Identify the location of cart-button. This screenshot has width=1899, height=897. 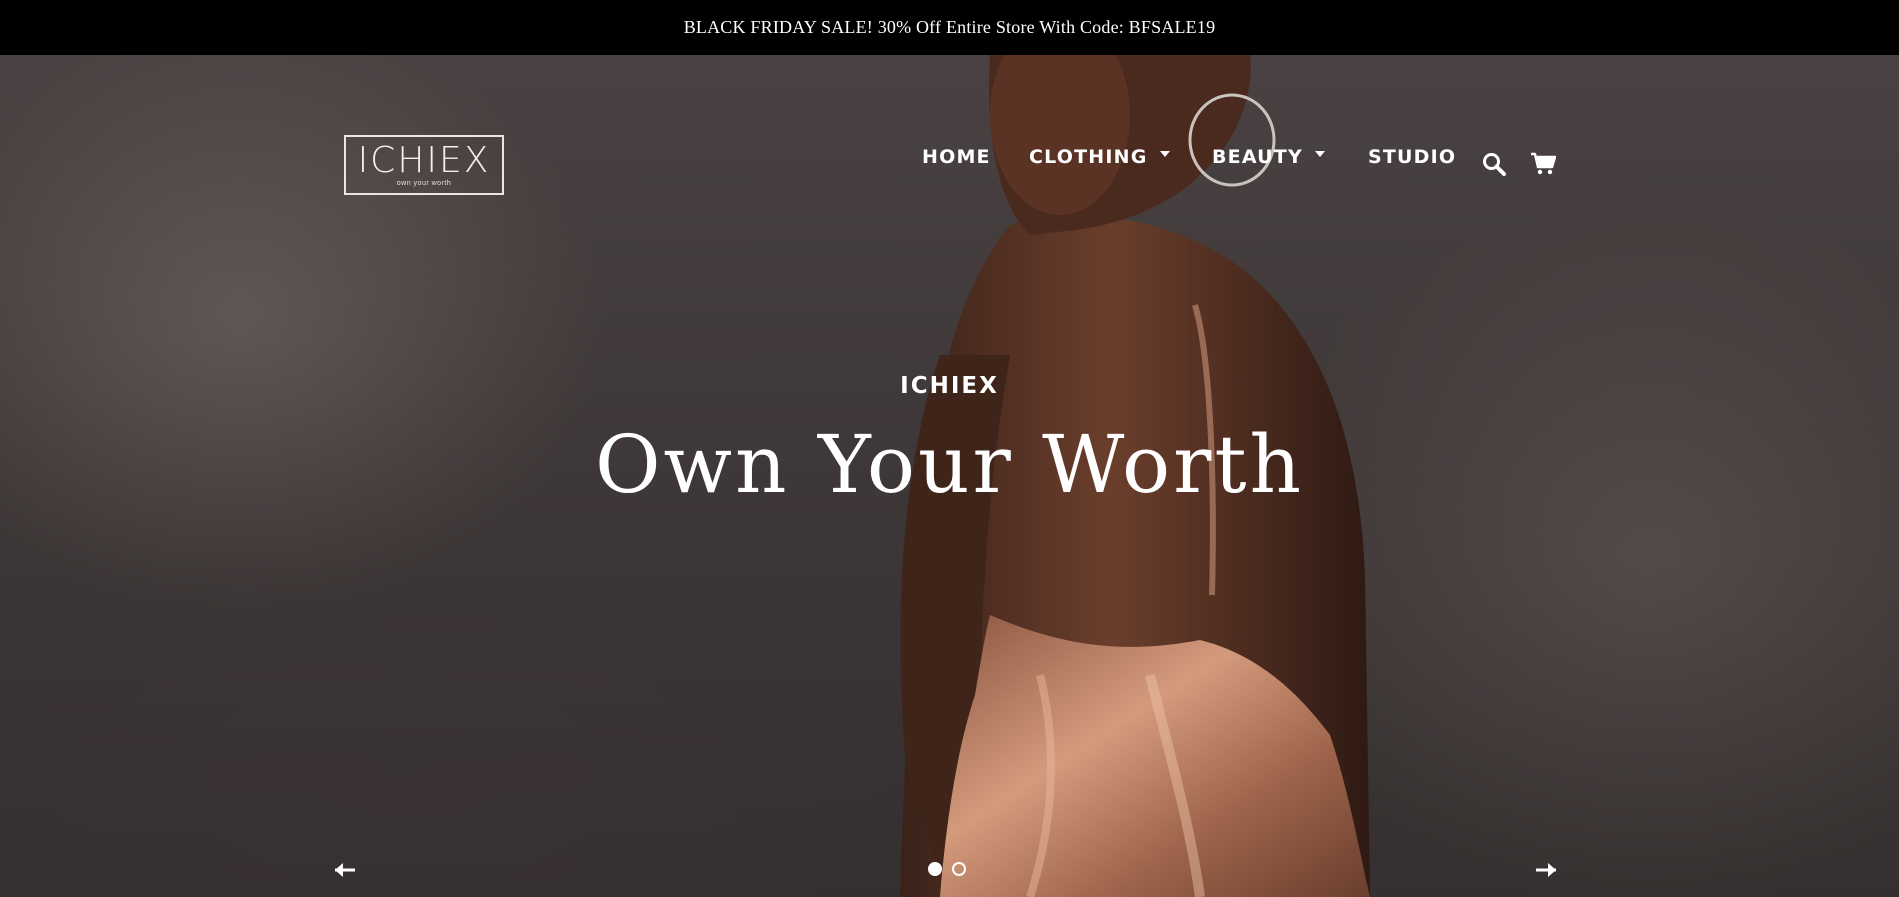
(1543, 166).